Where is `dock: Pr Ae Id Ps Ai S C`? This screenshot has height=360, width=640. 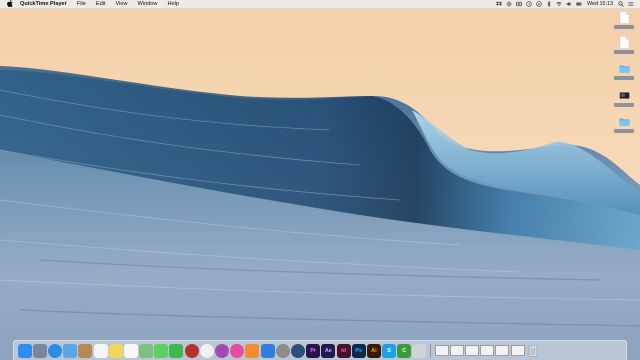 dock: Pr Ae Id Ps Ai S C is located at coordinates (320, 350).